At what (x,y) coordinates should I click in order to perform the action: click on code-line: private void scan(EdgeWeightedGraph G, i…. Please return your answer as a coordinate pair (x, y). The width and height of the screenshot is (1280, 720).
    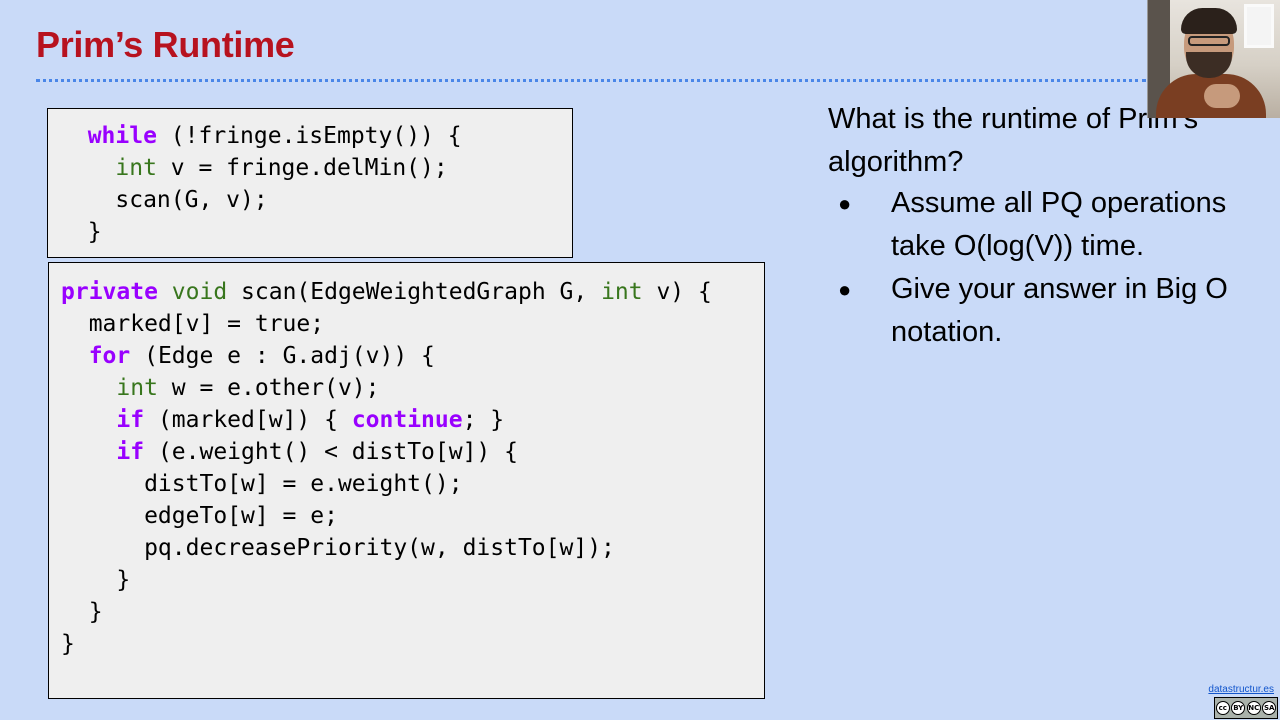
    Looking at the image, I should click on (386, 292).